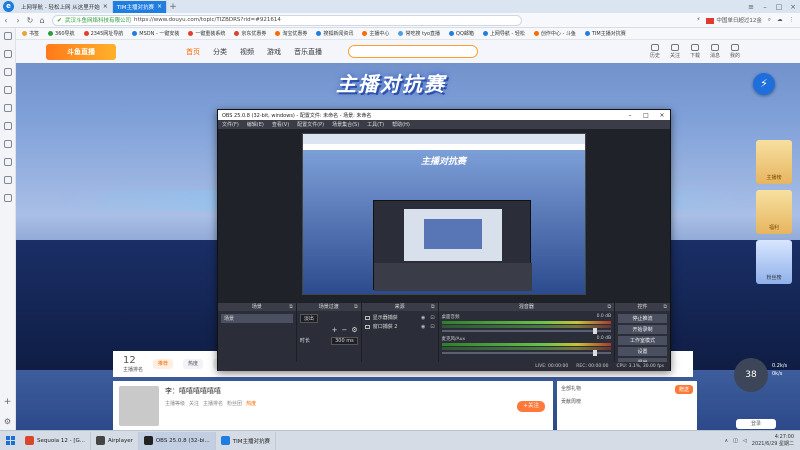 This screenshot has width=800, height=450. Describe the element at coordinates (103, 33) in the screenshot. I see `bookmark-item: 2345网址导航` at that location.